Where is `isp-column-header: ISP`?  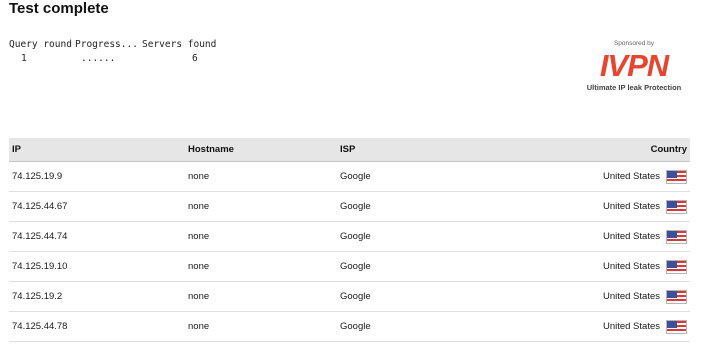
isp-column-header: ISP is located at coordinates (445, 150).